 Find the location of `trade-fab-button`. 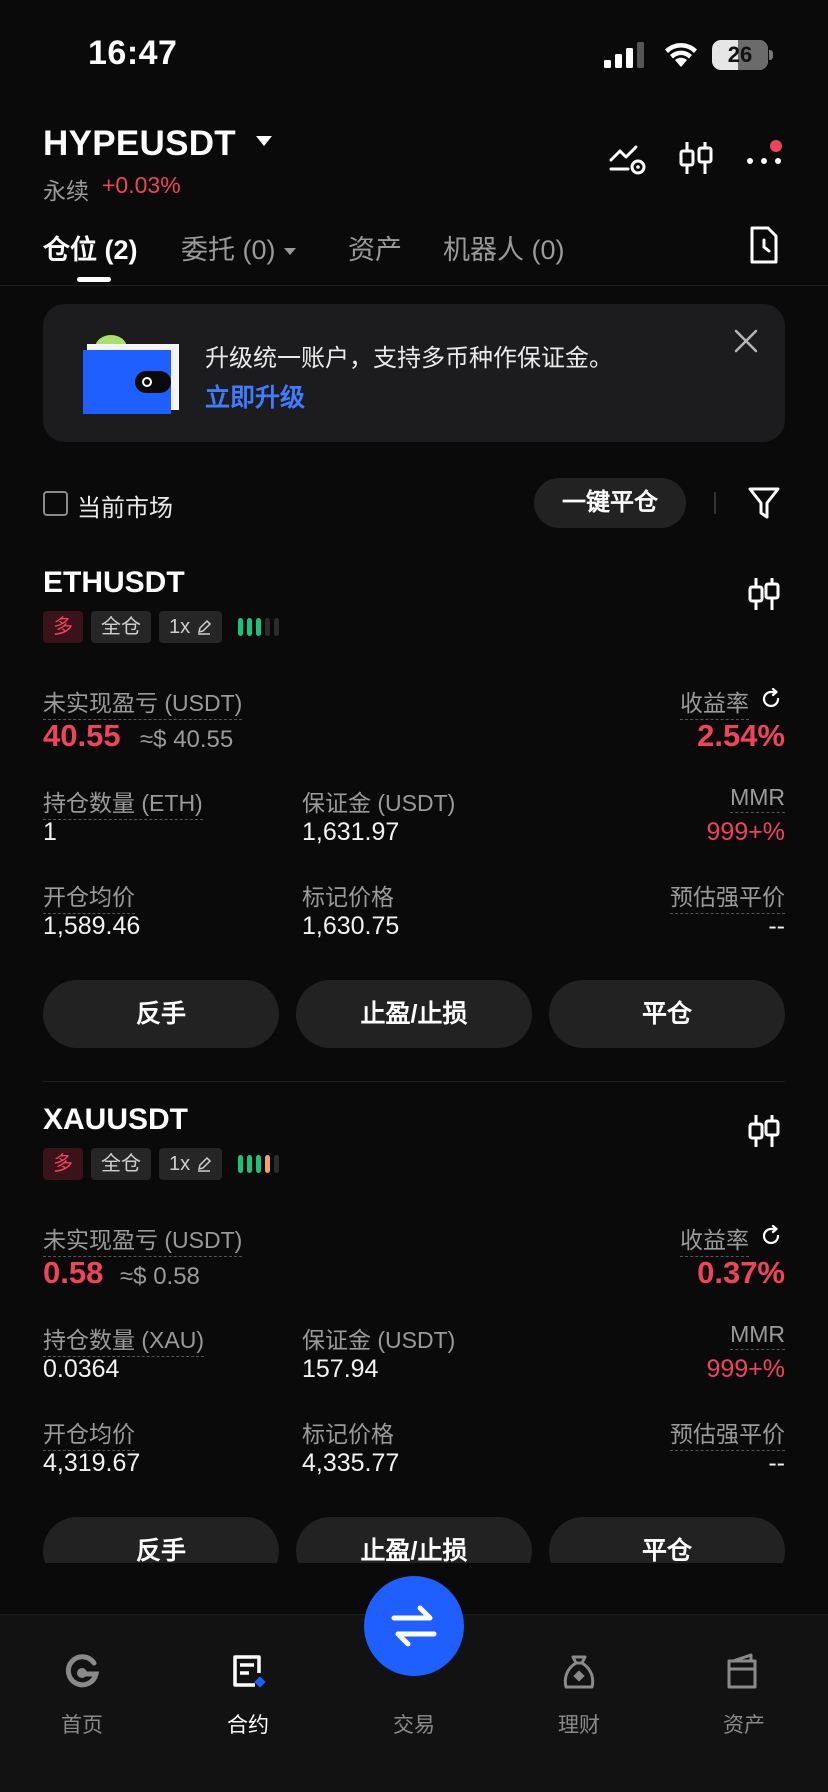

trade-fab-button is located at coordinates (414, 1626).